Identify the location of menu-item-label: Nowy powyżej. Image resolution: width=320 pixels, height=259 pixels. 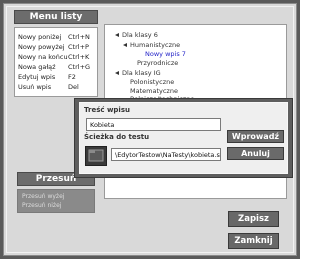
(41, 47).